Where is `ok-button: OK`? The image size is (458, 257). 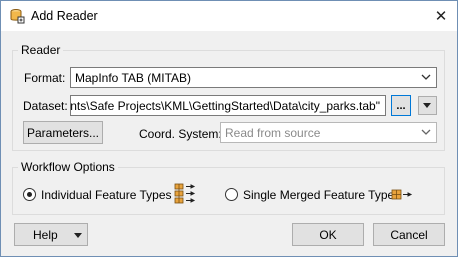
ok-button: OK is located at coordinates (328, 234).